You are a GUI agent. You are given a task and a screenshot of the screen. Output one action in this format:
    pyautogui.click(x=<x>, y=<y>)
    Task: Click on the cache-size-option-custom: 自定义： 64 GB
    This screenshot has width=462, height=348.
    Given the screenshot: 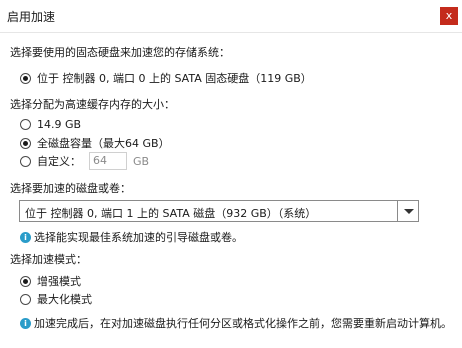 What is the action you would take?
    pyautogui.click(x=84, y=161)
    